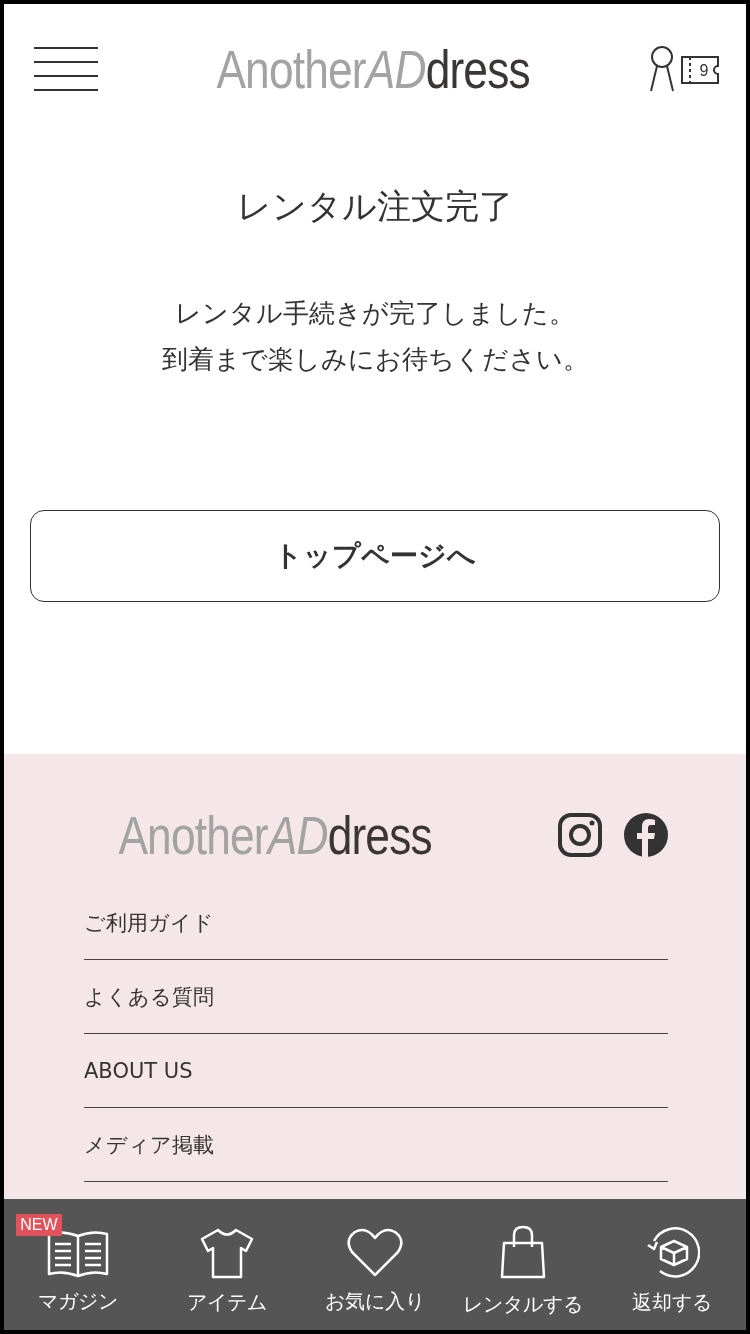 Image resolution: width=750 pixels, height=1334 pixels. Describe the element at coordinates (523, 1304) in the screenshot. I see `nav-label: レンタルする` at that location.